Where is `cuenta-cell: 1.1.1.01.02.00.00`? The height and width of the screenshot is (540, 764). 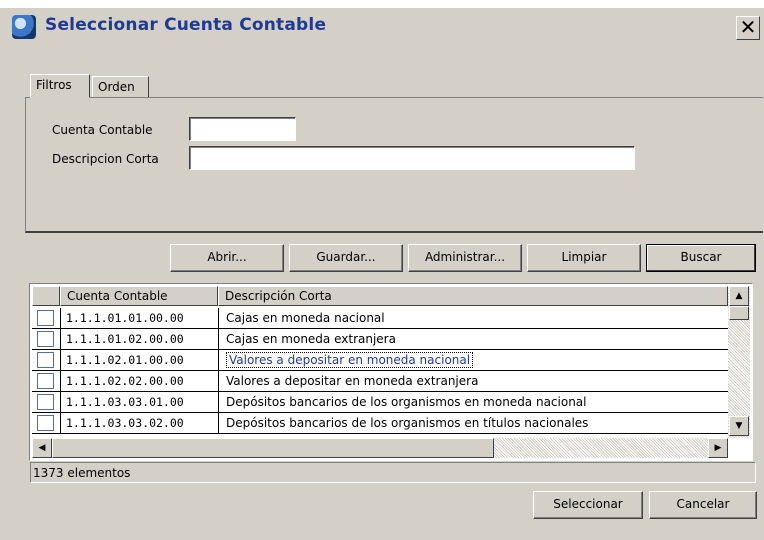 cuenta-cell: 1.1.1.01.02.00.00 is located at coordinates (125, 339).